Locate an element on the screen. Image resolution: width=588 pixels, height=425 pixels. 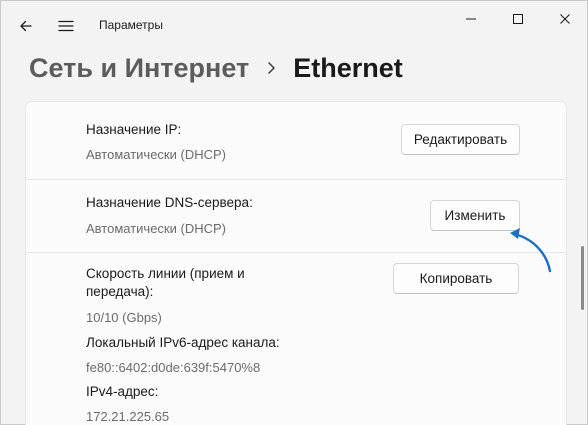
annotation-arrow-icon is located at coordinates (531, 250).